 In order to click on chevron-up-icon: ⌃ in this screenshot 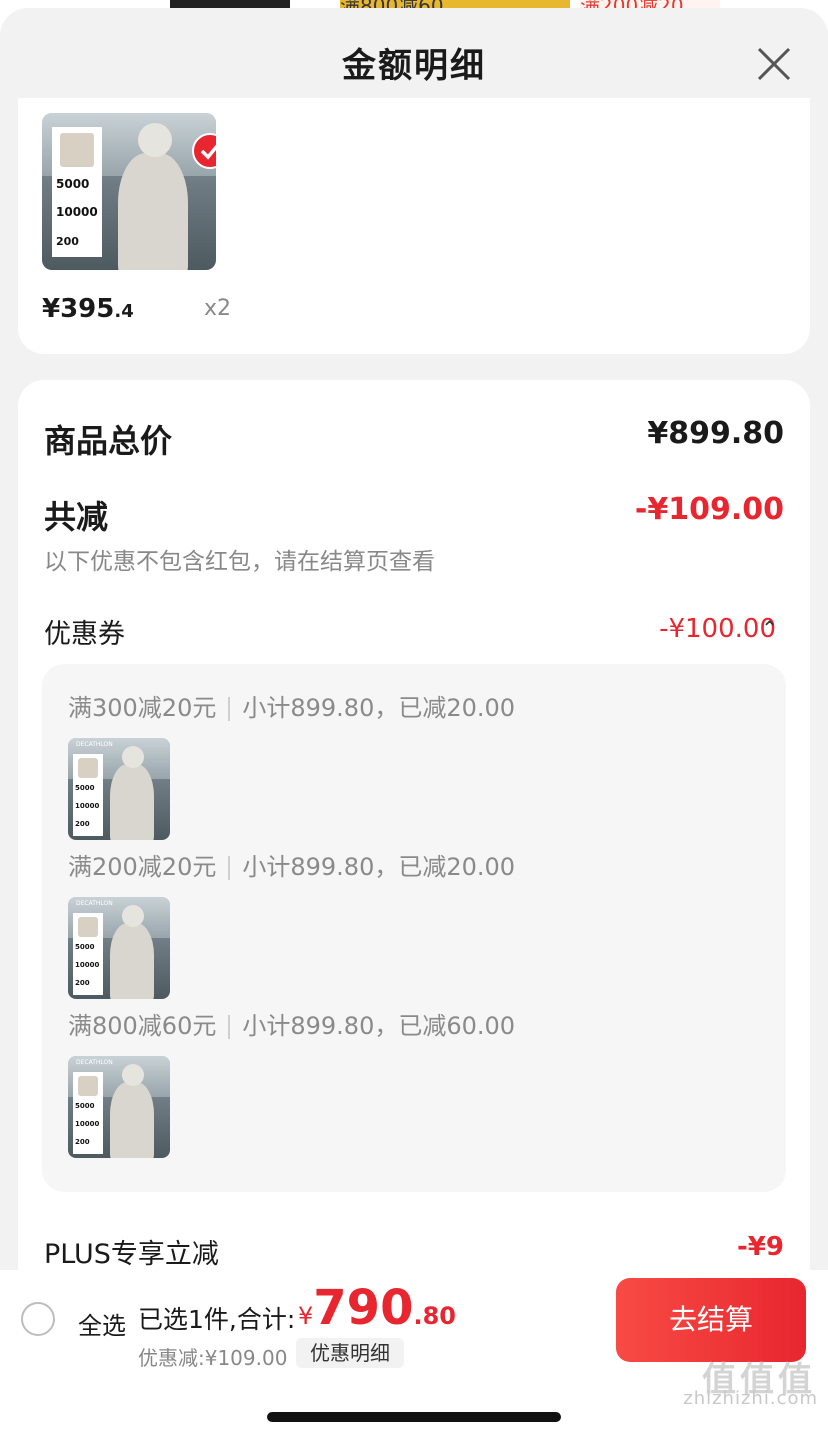, I will do `click(769, 628)`.